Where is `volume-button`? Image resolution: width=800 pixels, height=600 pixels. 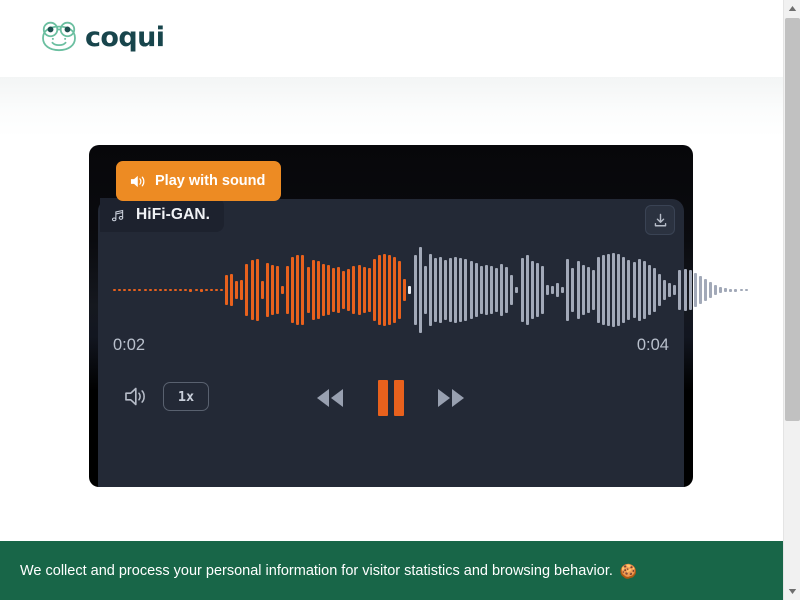
volume-button is located at coordinates (136, 396).